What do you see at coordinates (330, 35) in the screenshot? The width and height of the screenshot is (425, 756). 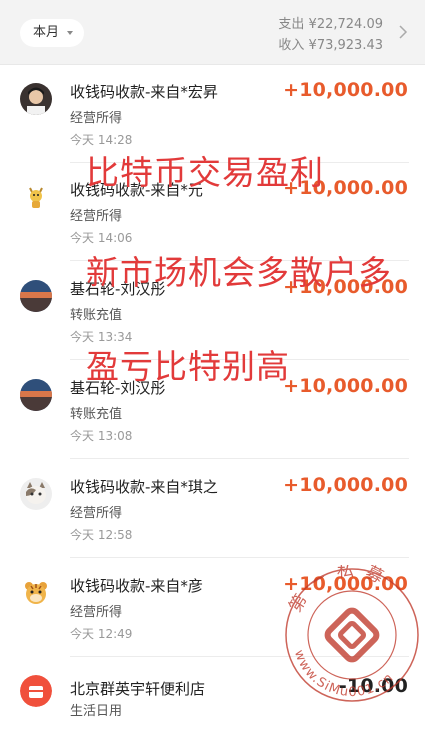 I see `totals-summary: 支出 ¥22,724.09 收入 ¥73,923.43` at bounding box center [330, 35].